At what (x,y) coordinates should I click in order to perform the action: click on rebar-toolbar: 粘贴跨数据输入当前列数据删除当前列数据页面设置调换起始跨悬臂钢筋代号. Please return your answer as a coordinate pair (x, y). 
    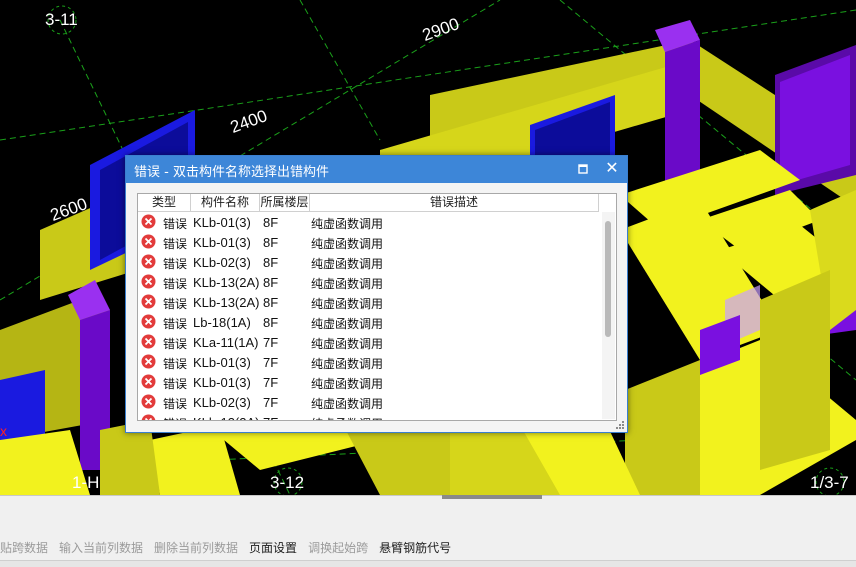
    Looking at the image, I should click on (231, 547).